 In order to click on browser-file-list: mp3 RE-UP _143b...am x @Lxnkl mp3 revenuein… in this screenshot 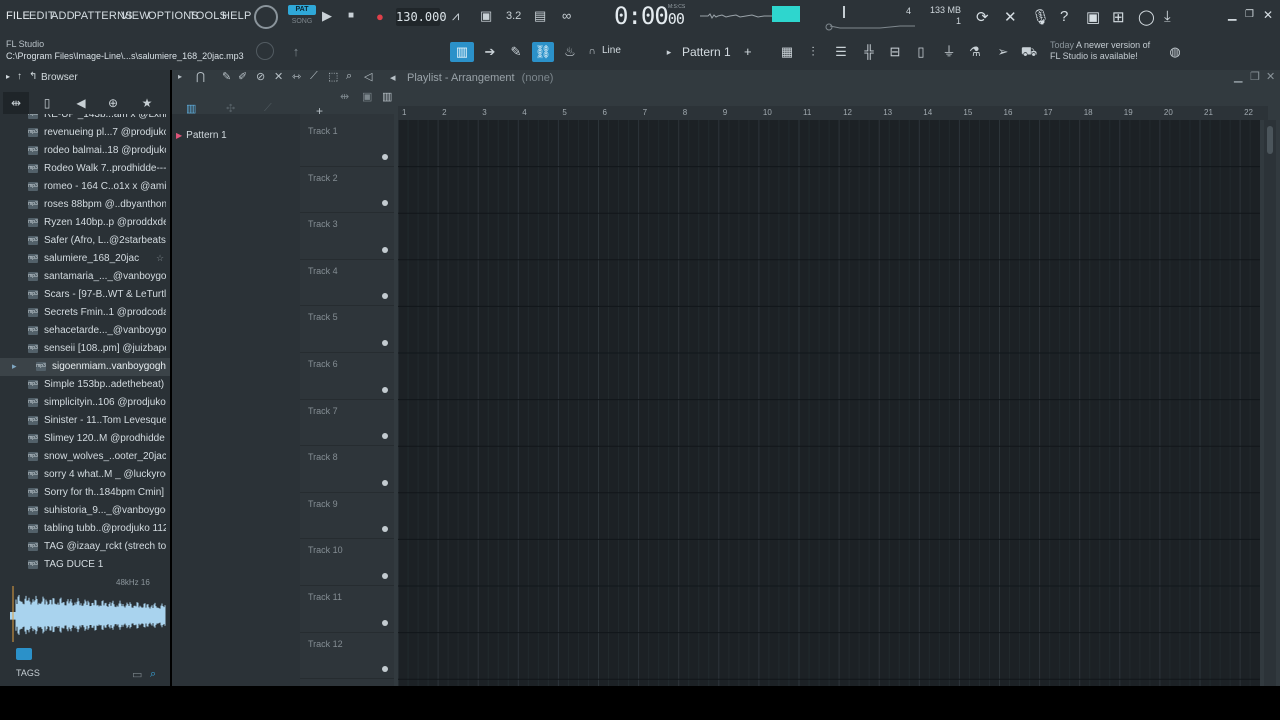, I will do `click(85, 346)`.